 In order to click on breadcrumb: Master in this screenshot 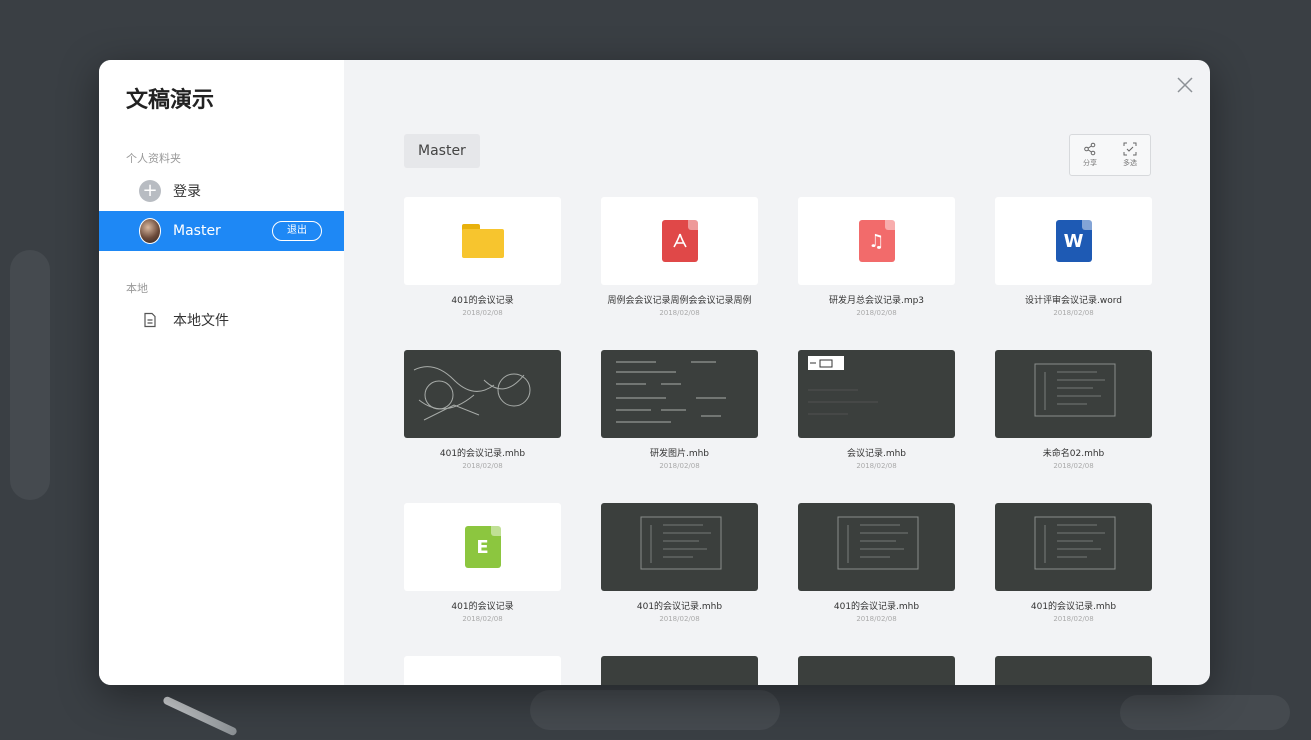, I will do `click(442, 151)`.